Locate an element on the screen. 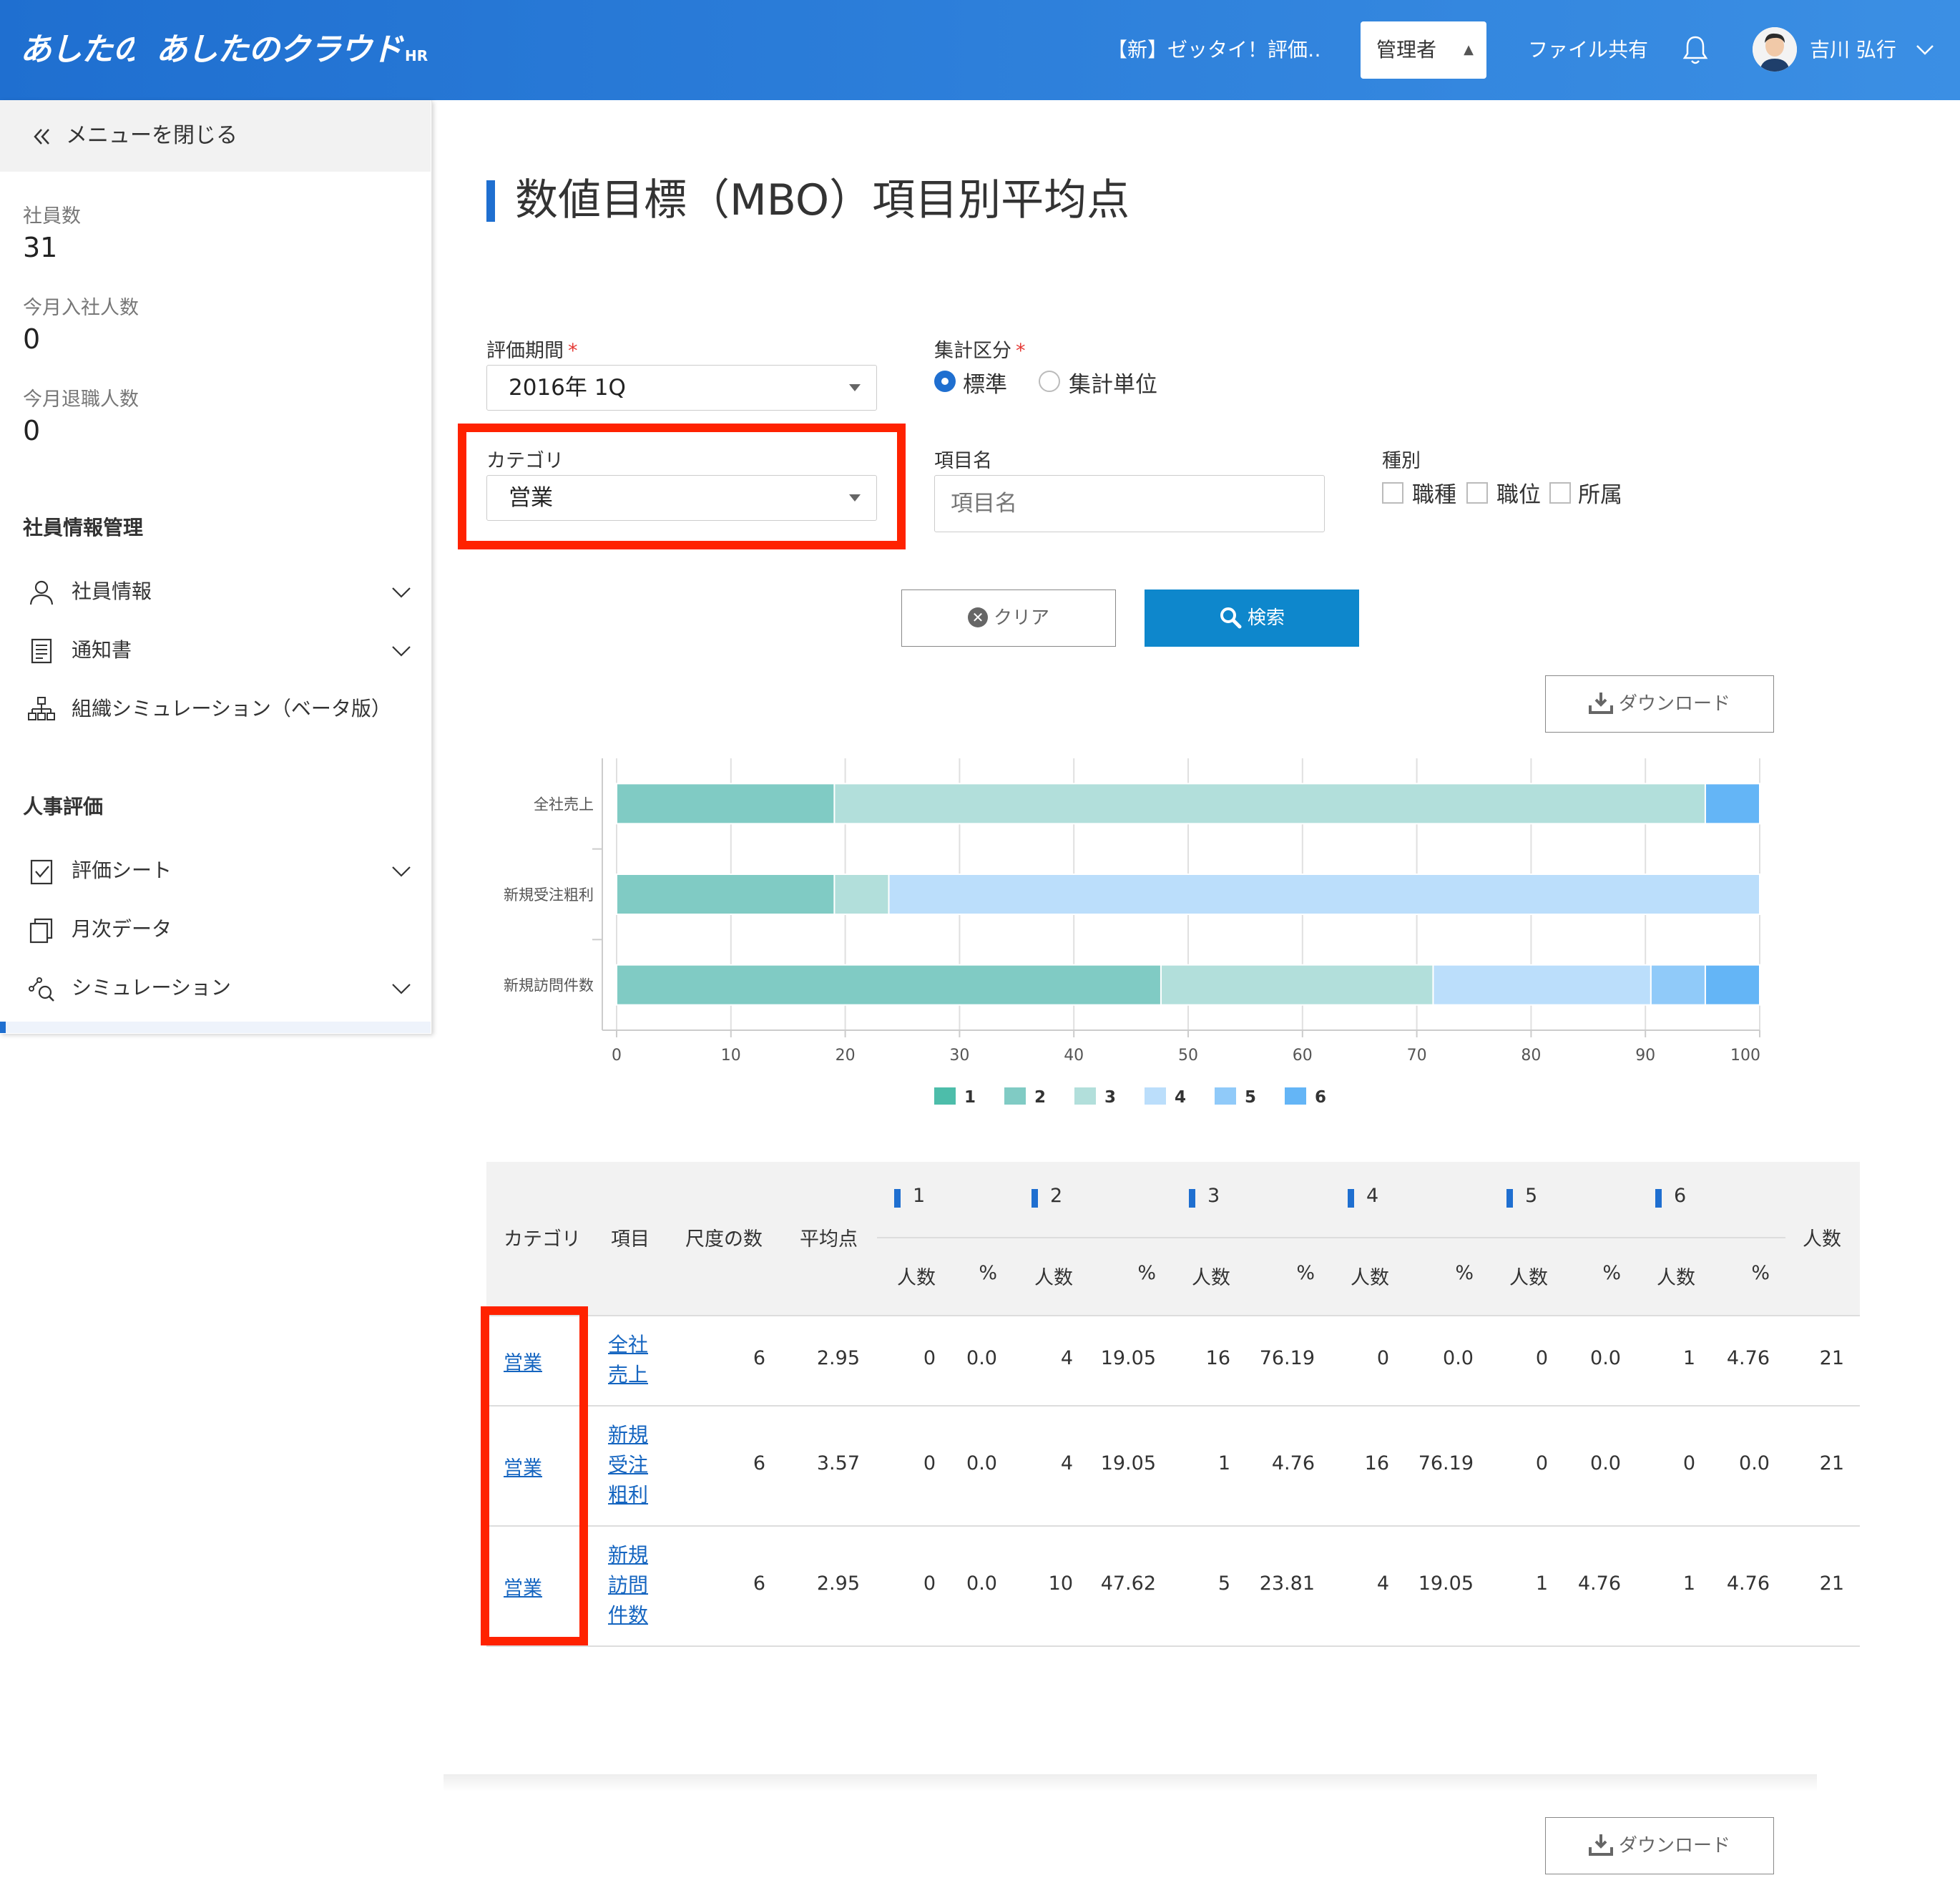 The height and width of the screenshot is (1903, 1960). sidebar-item-simulation: シミュレーション is located at coordinates (215, 988).